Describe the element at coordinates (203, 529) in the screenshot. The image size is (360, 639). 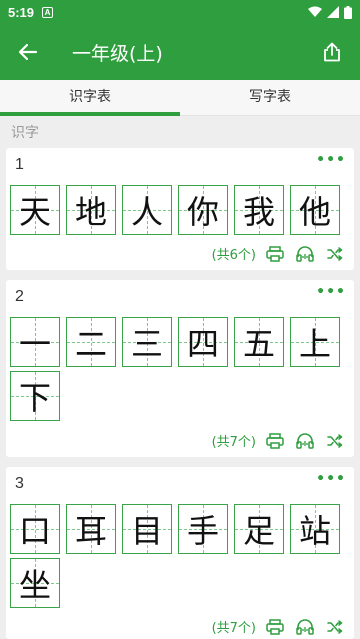
I see `character-cell: 手` at that location.